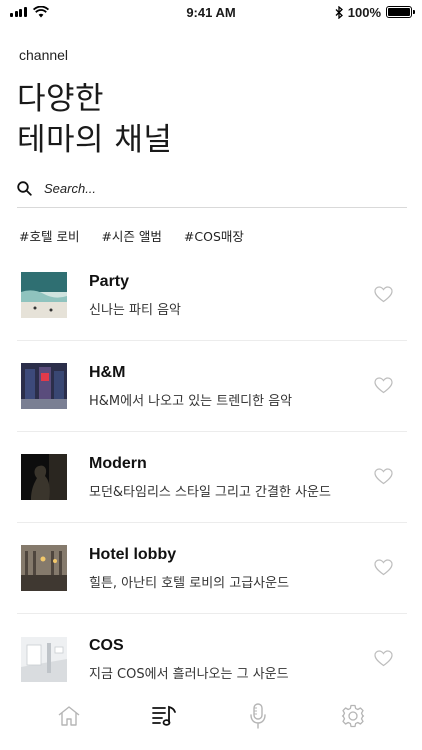 This screenshot has height=750, width=422. What do you see at coordinates (364, 12) in the screenshot?
I see `battery-text: 100%` at bounding box center [364, 12].